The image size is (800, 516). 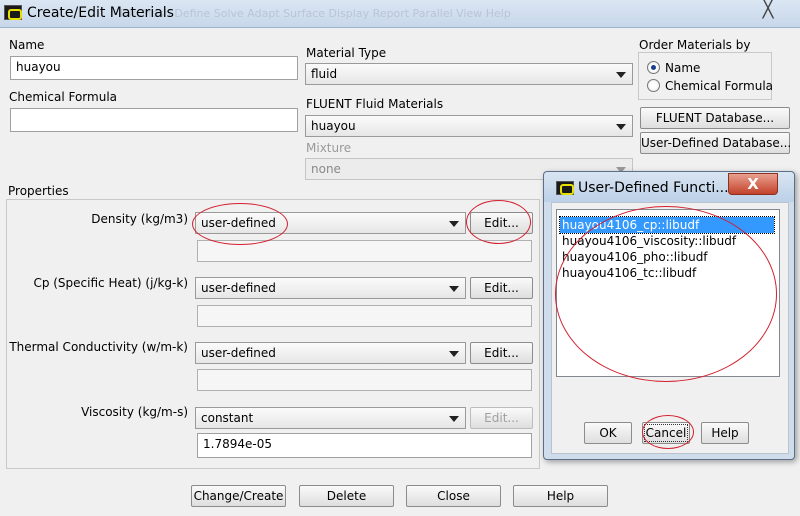 I want to click on udf-ok-button: OK, so click(x=608, y=433).